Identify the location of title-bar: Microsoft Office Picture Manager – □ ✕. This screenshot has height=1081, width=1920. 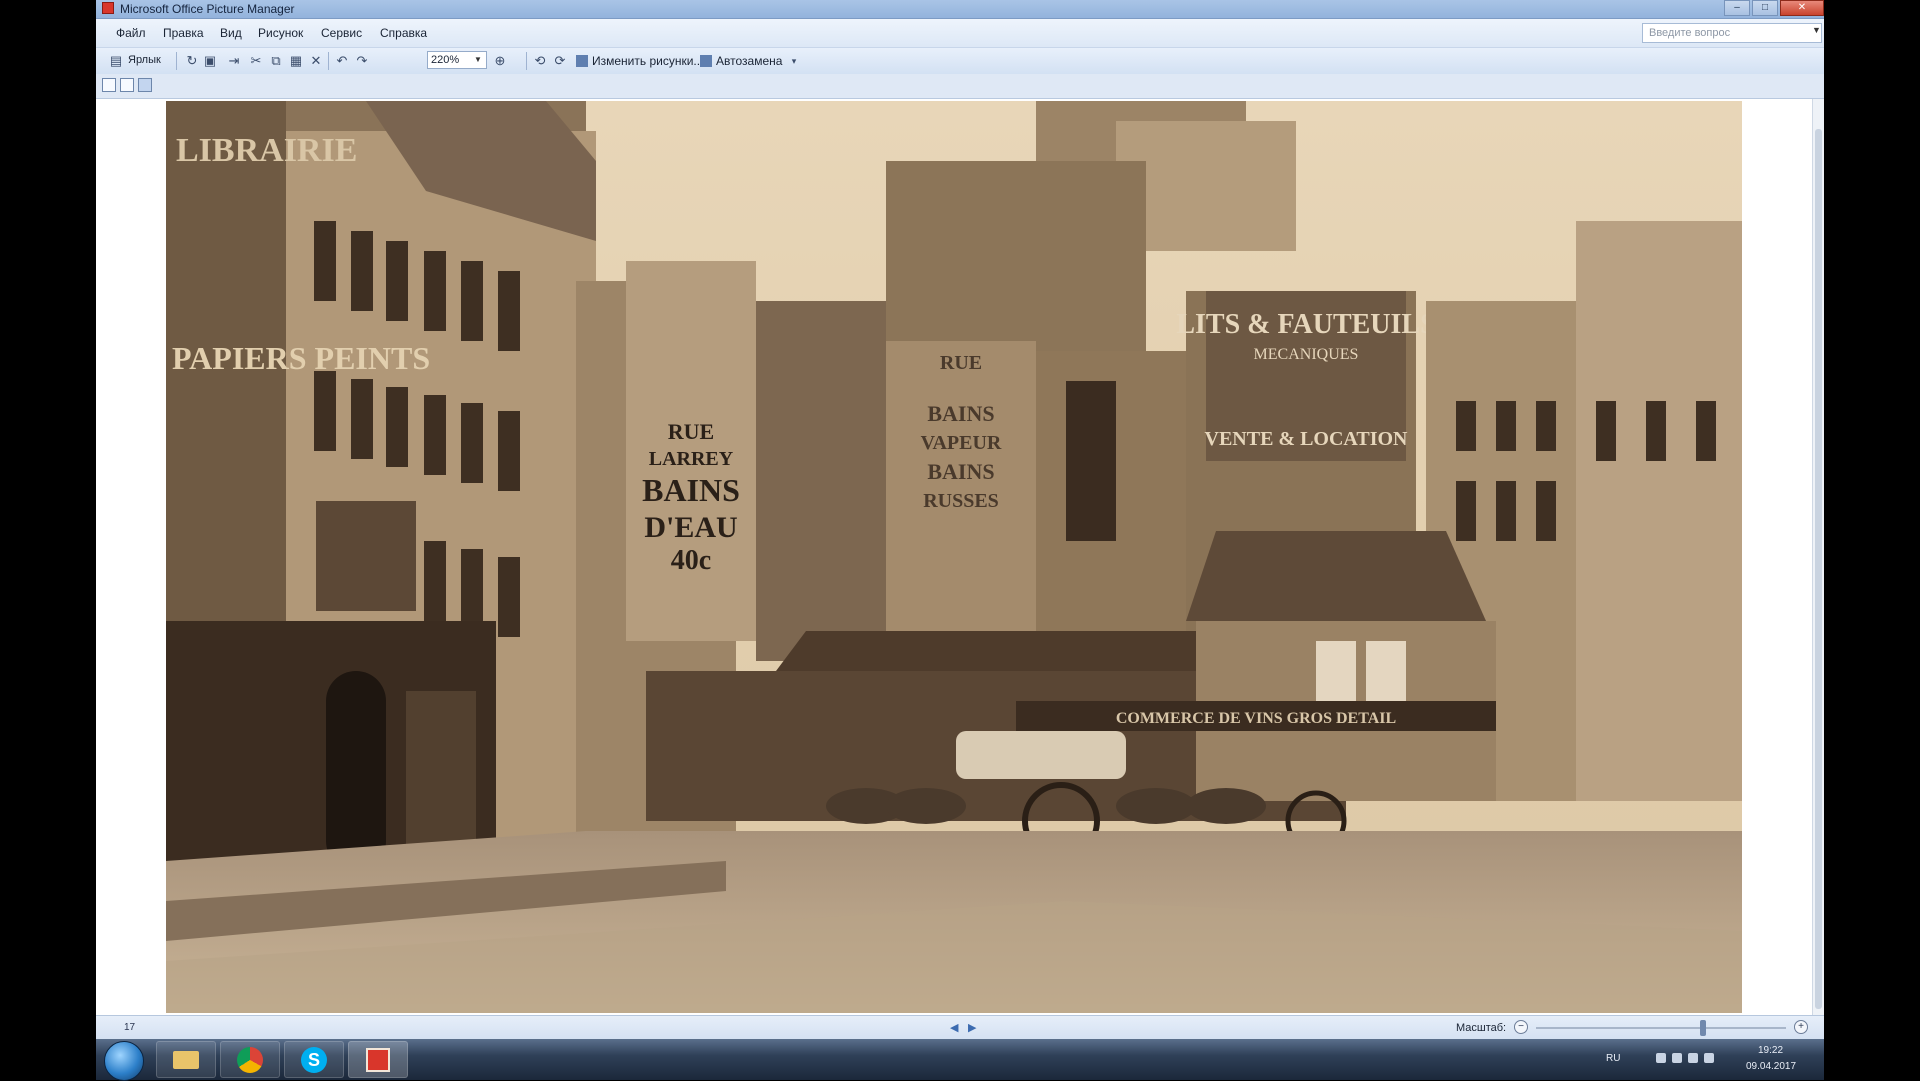
(960, 9).